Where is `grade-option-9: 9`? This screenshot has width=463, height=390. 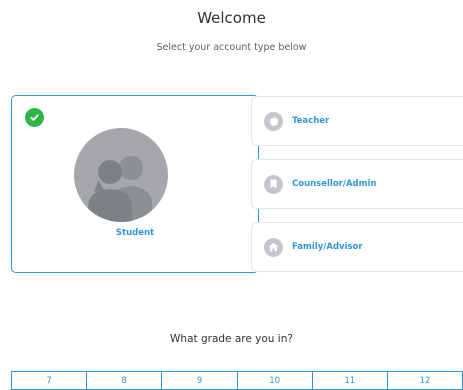
grade-option-9: 9 is located at coordinates (199, 380).